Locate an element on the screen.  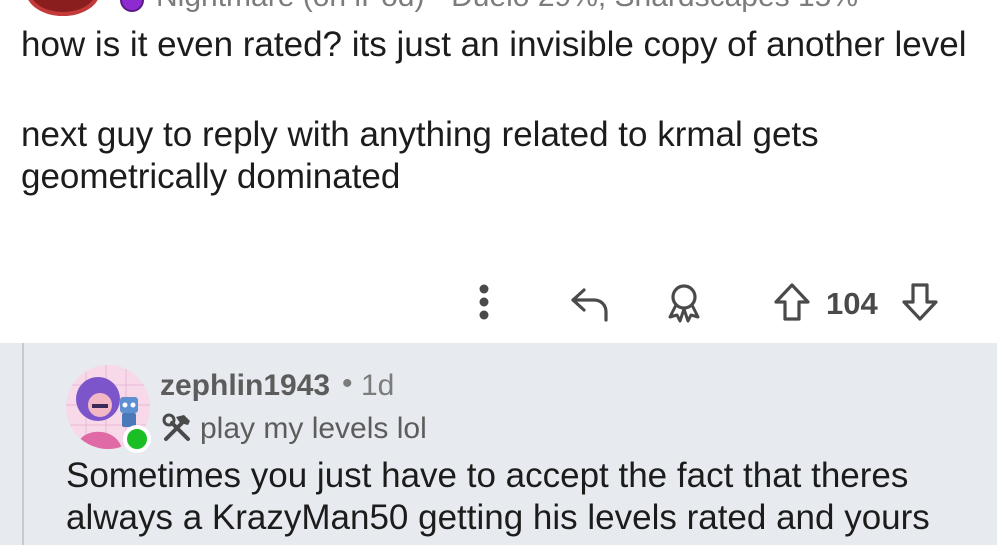
award-ribbon-icon is located at coordinates (684, 303).